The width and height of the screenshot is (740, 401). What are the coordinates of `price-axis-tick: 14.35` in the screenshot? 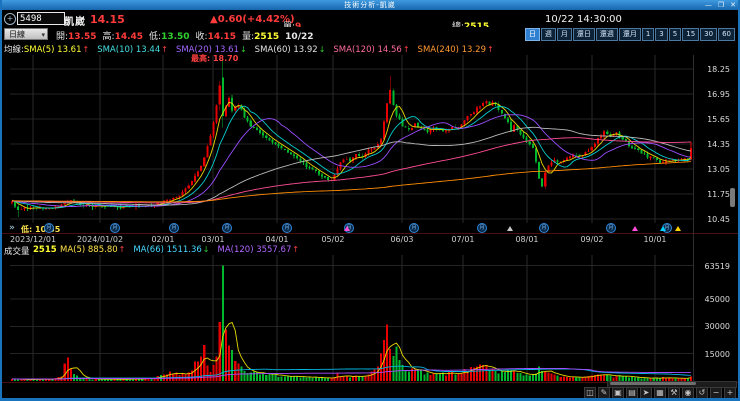 It's located at (718, 145).